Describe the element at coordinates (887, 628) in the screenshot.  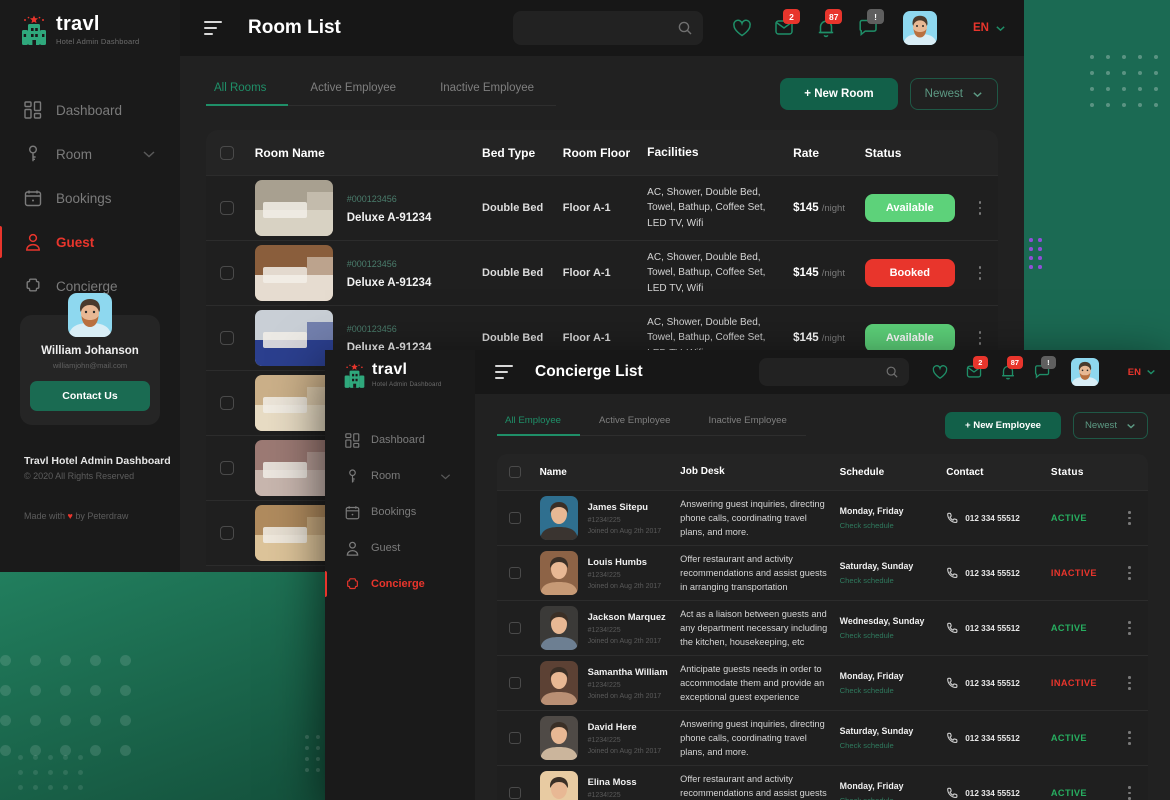
I see `schedule-cell: Wednesday, Sunday Check schedule` at that location.